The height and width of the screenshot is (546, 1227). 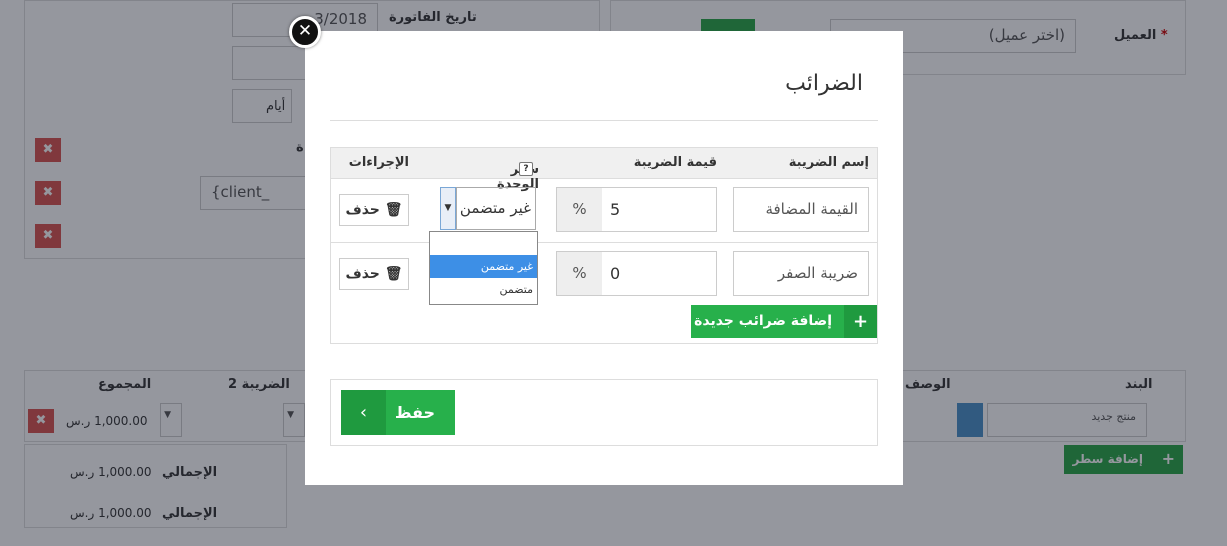 I want to click on plus-icon: +, so click(x=860, y=321).